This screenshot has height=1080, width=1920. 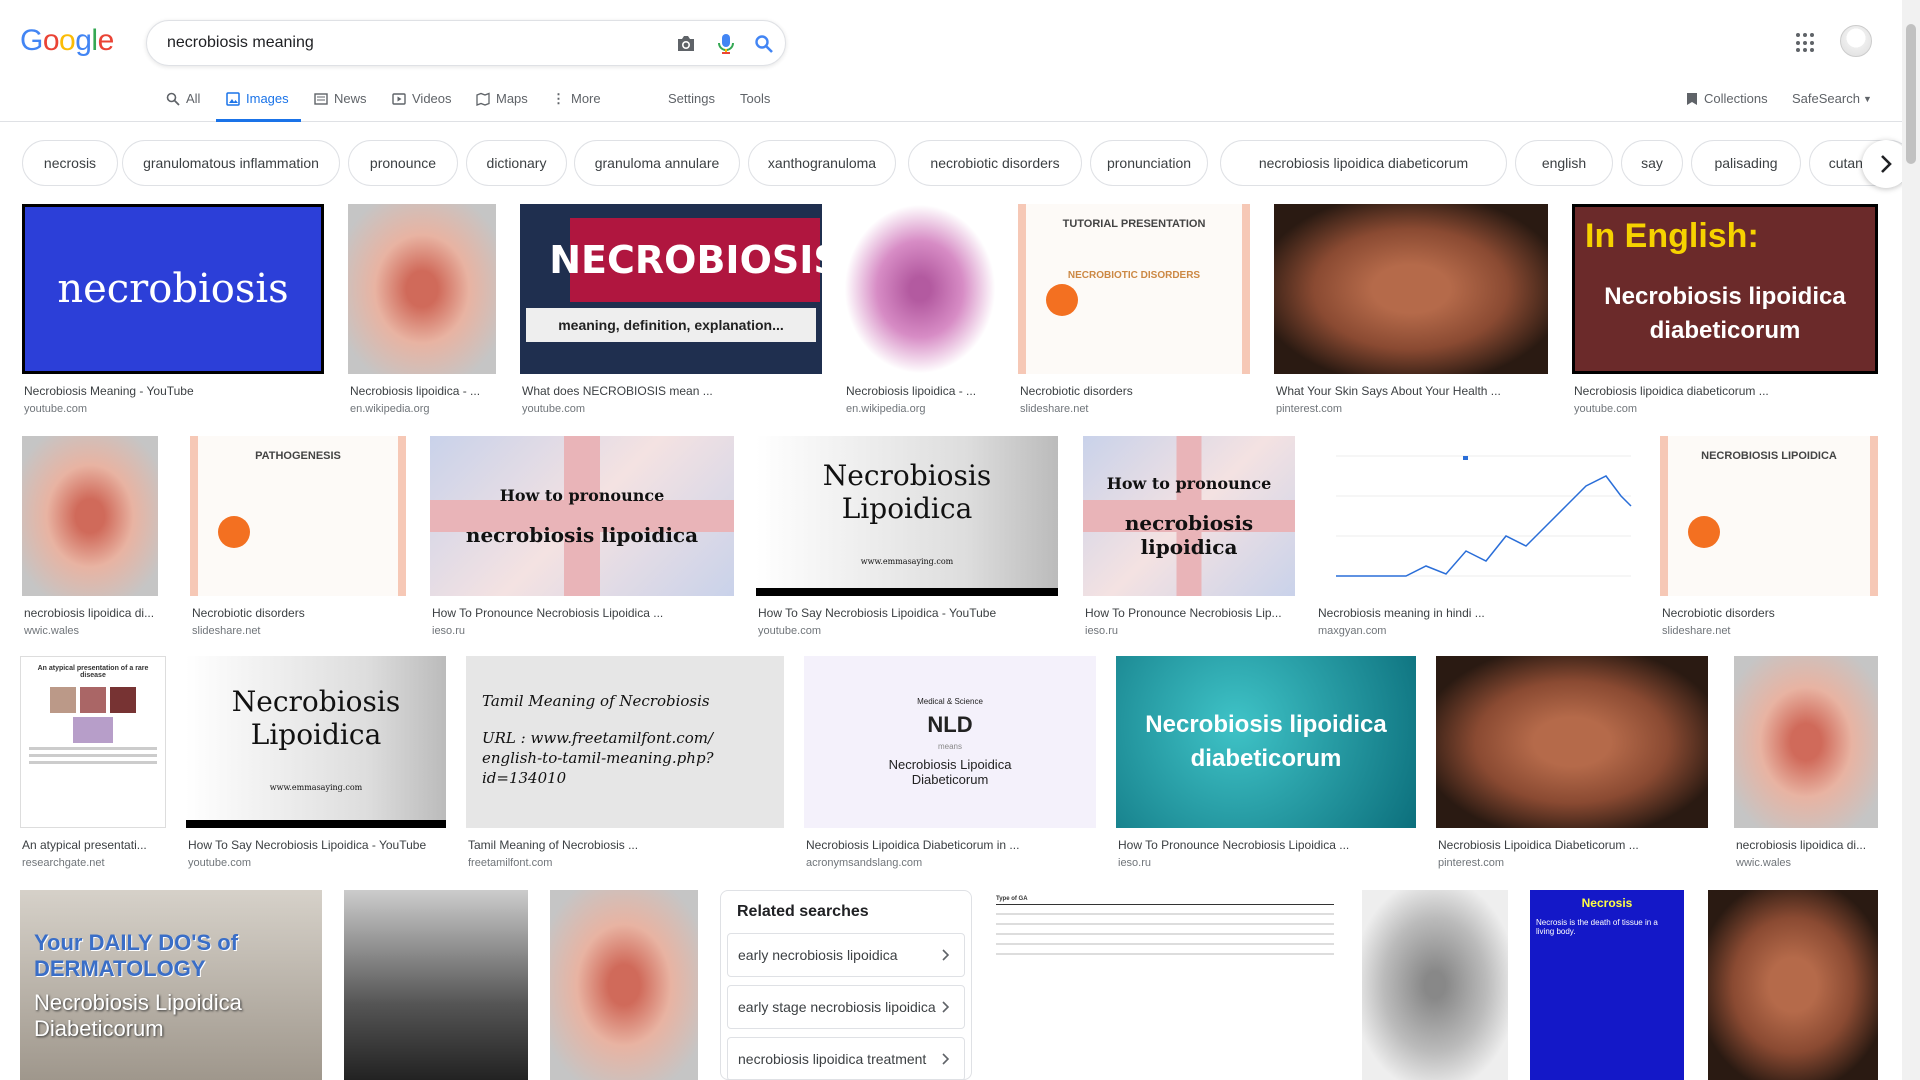 I want to click on chip-pronounce: pronounce, so click(x=403, y=163).